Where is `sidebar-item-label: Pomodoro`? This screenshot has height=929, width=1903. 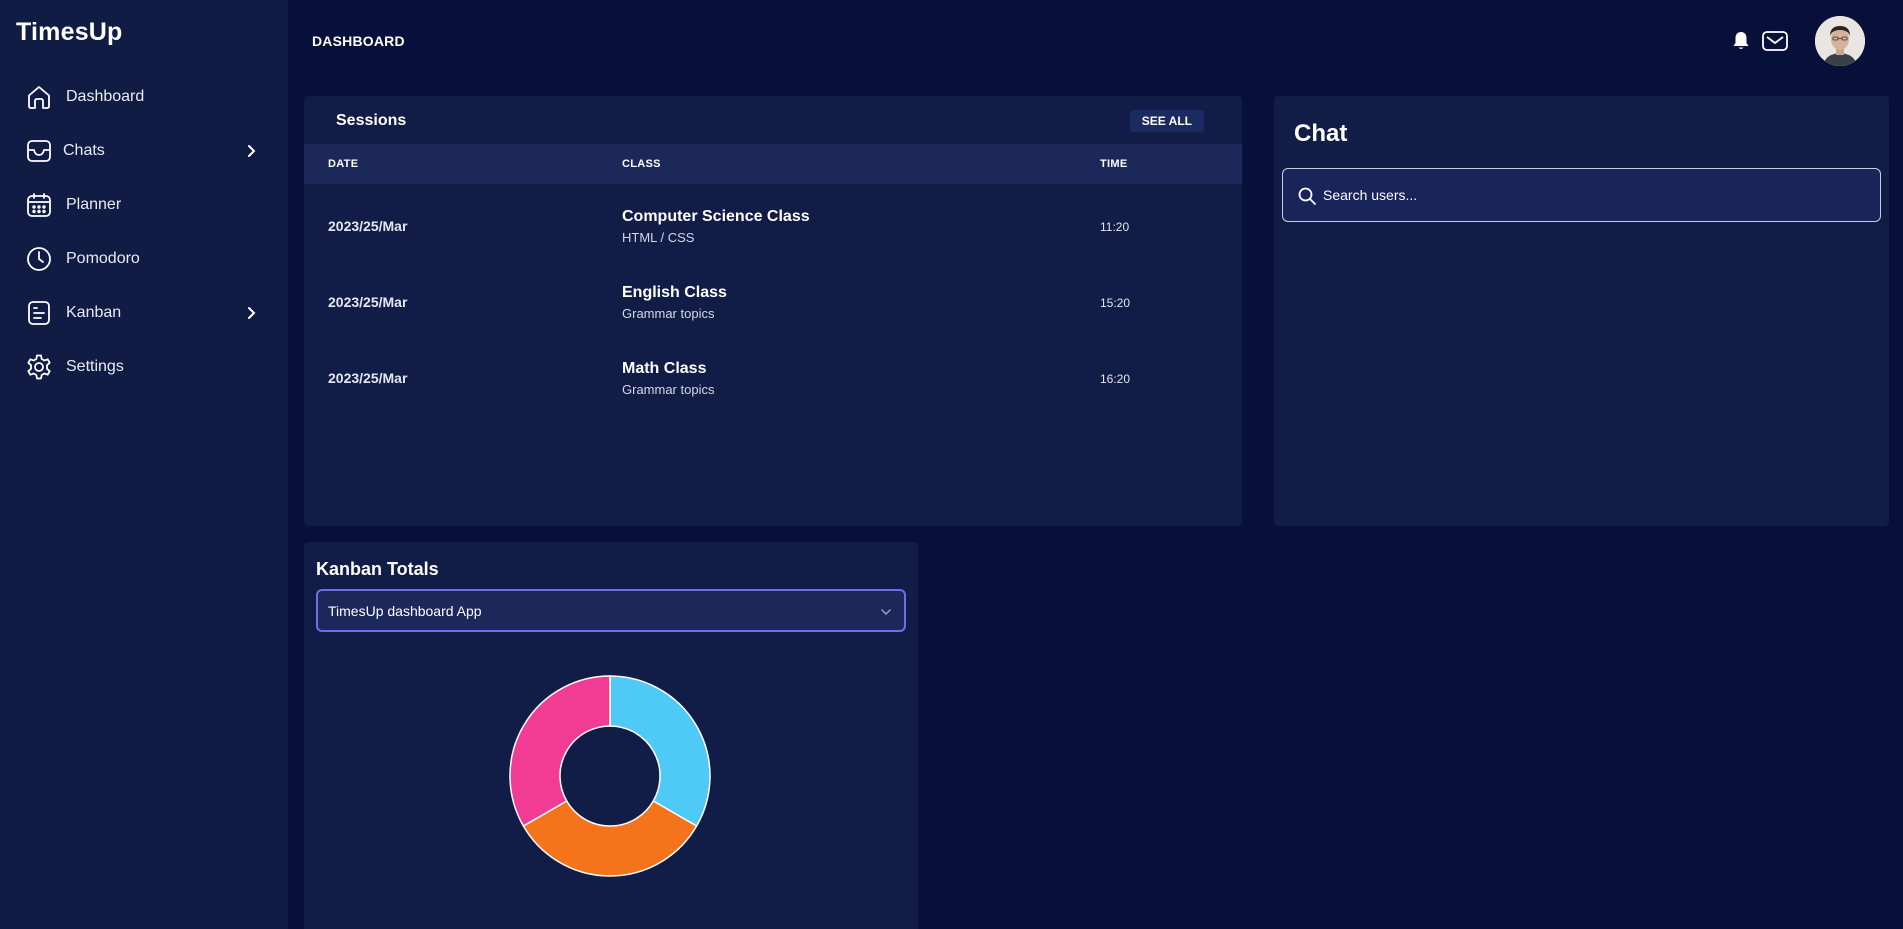 sidebar-item-label: Pomodoro is located at coordinates (103, 258).